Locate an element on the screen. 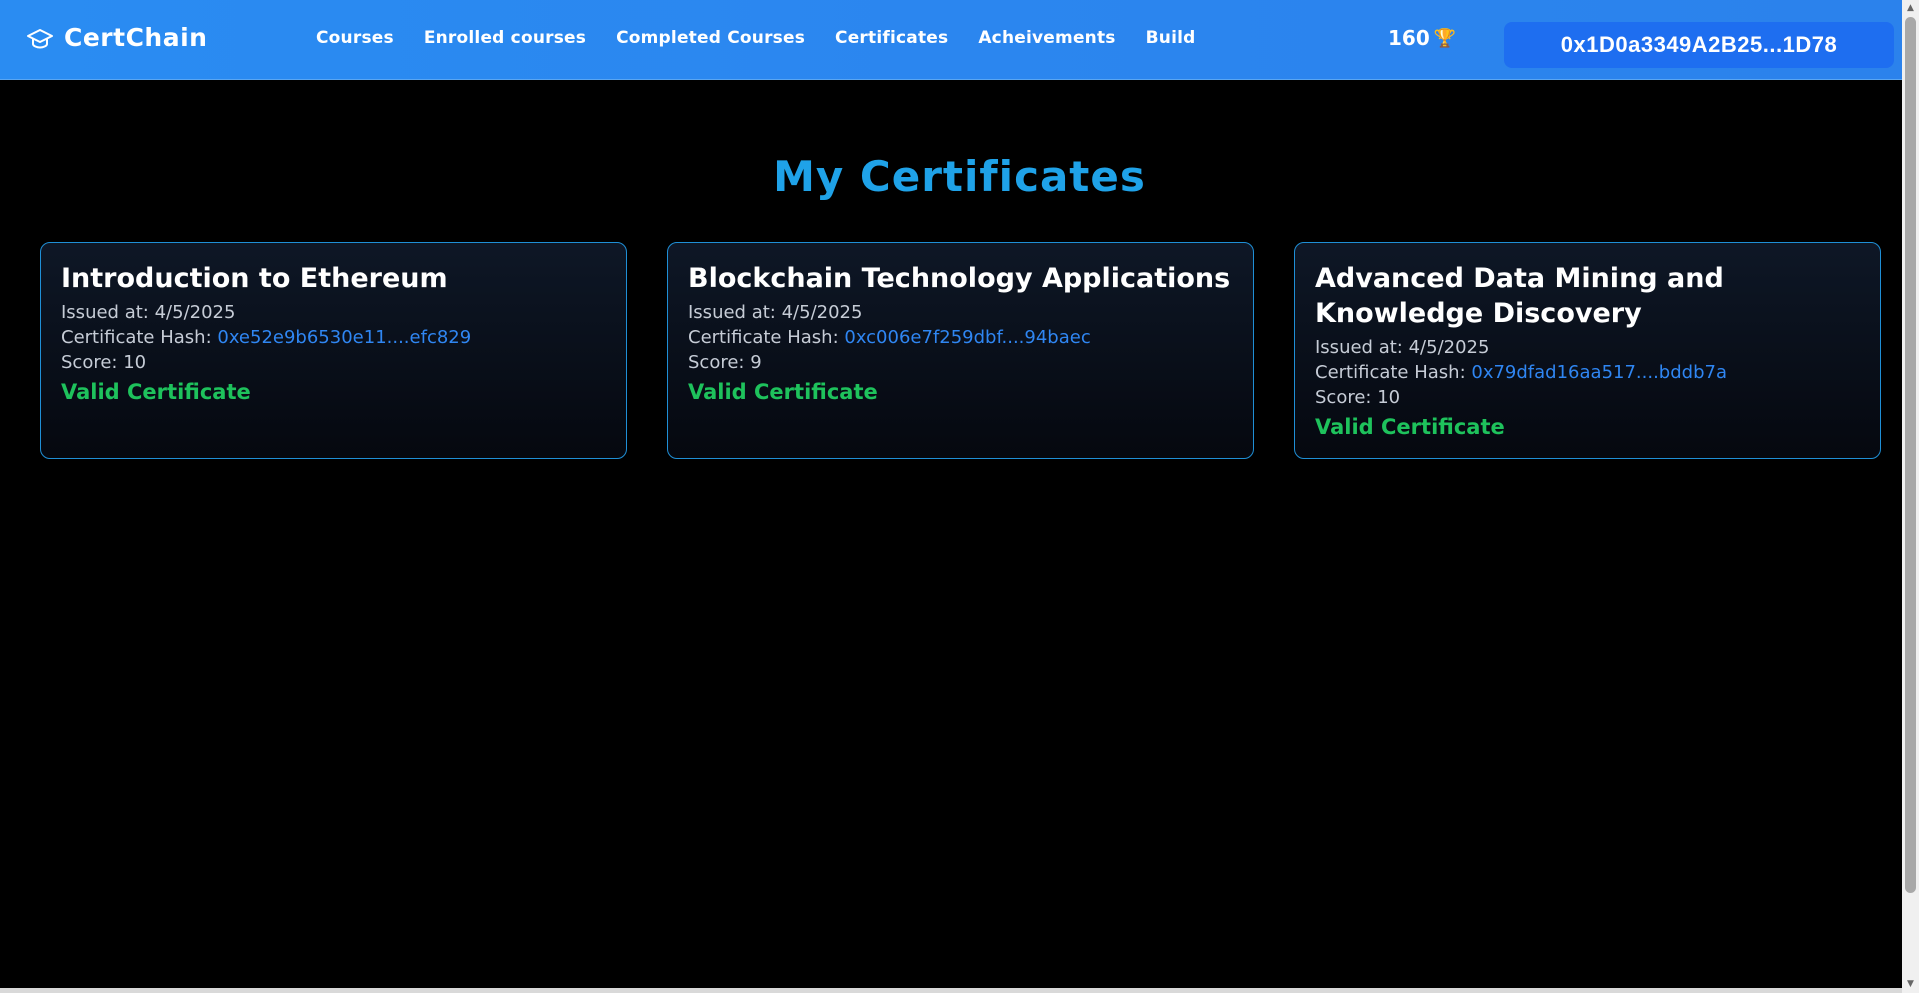  nav-link-completed-courses: Completed Courses is located at coordinates (710, 38).